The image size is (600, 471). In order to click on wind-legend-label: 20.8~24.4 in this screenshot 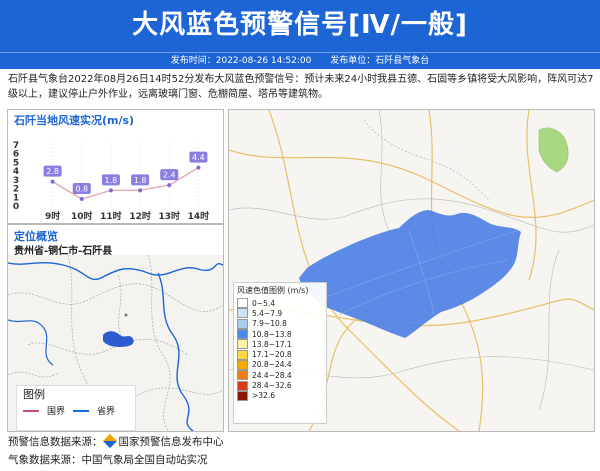, I will do `click(272, 365)`.